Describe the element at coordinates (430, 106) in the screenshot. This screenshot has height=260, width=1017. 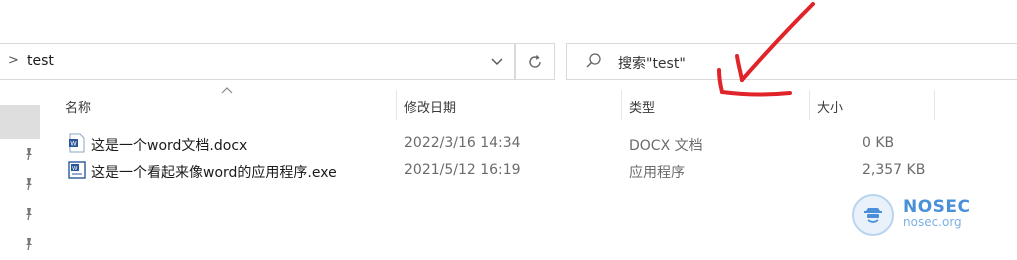
I see `column-header-modified: 修改日期` at that location.